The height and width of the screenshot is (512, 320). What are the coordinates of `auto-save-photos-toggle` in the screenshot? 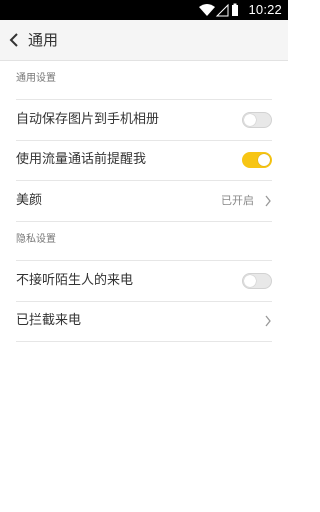 It's located at (257, 120).